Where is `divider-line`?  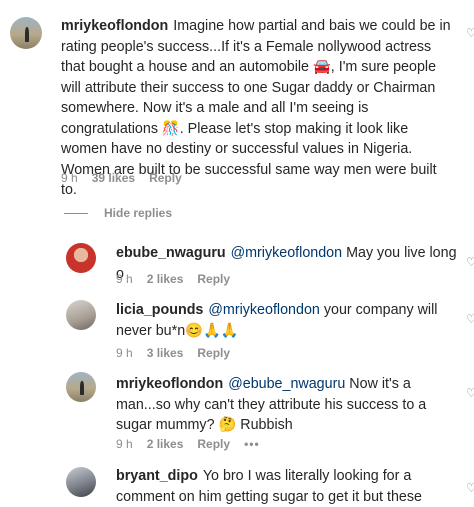 divider-line is located at coordinates (76, 214).